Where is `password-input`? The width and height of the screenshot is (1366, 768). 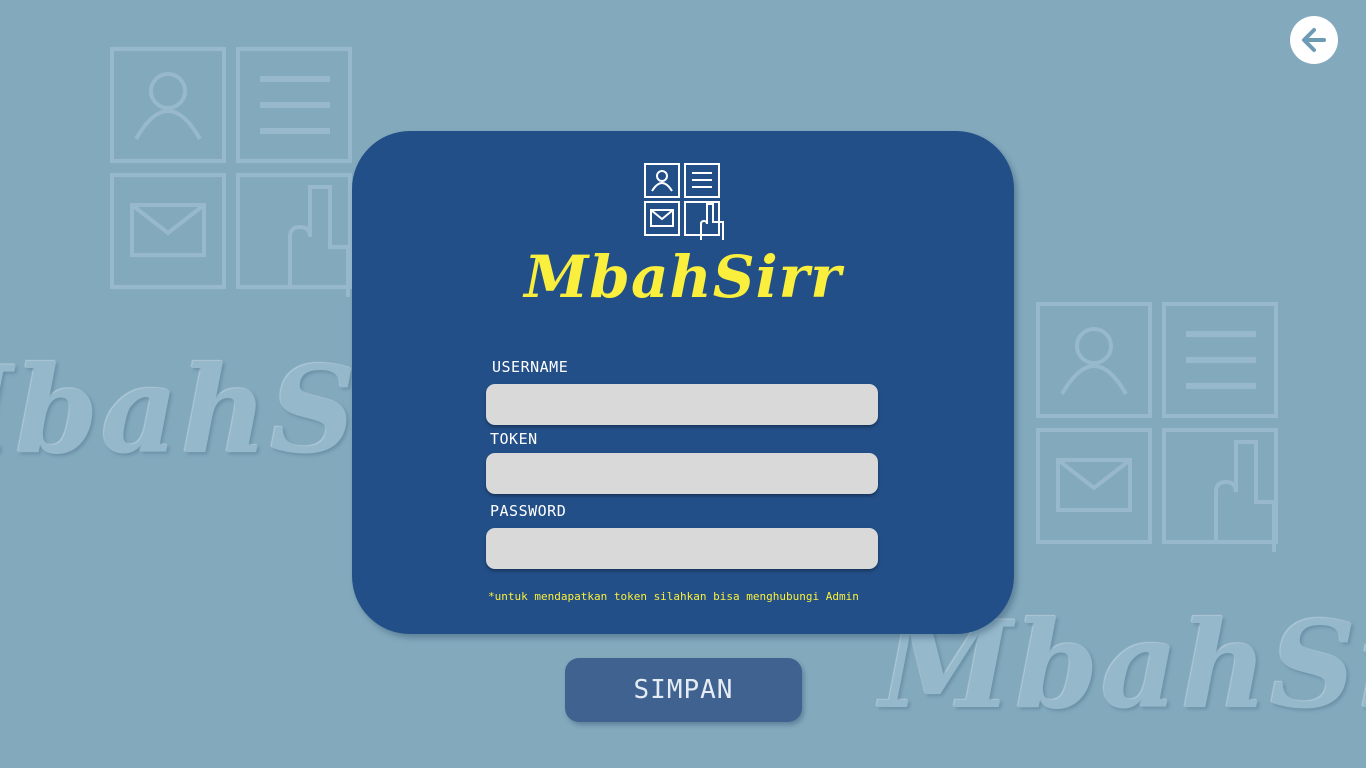 password-input is located at coordinates (682, 548).